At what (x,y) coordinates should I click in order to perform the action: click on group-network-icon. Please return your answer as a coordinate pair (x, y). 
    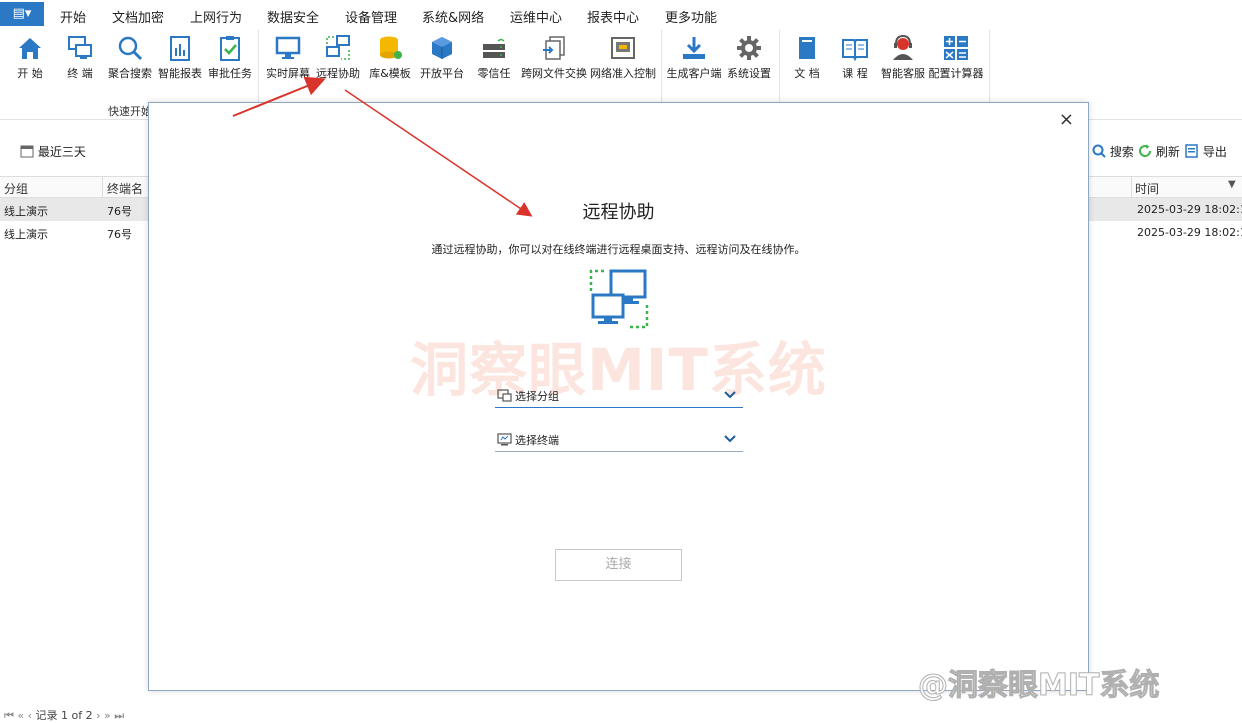
    Looking at the image, I should click on (504, 395).